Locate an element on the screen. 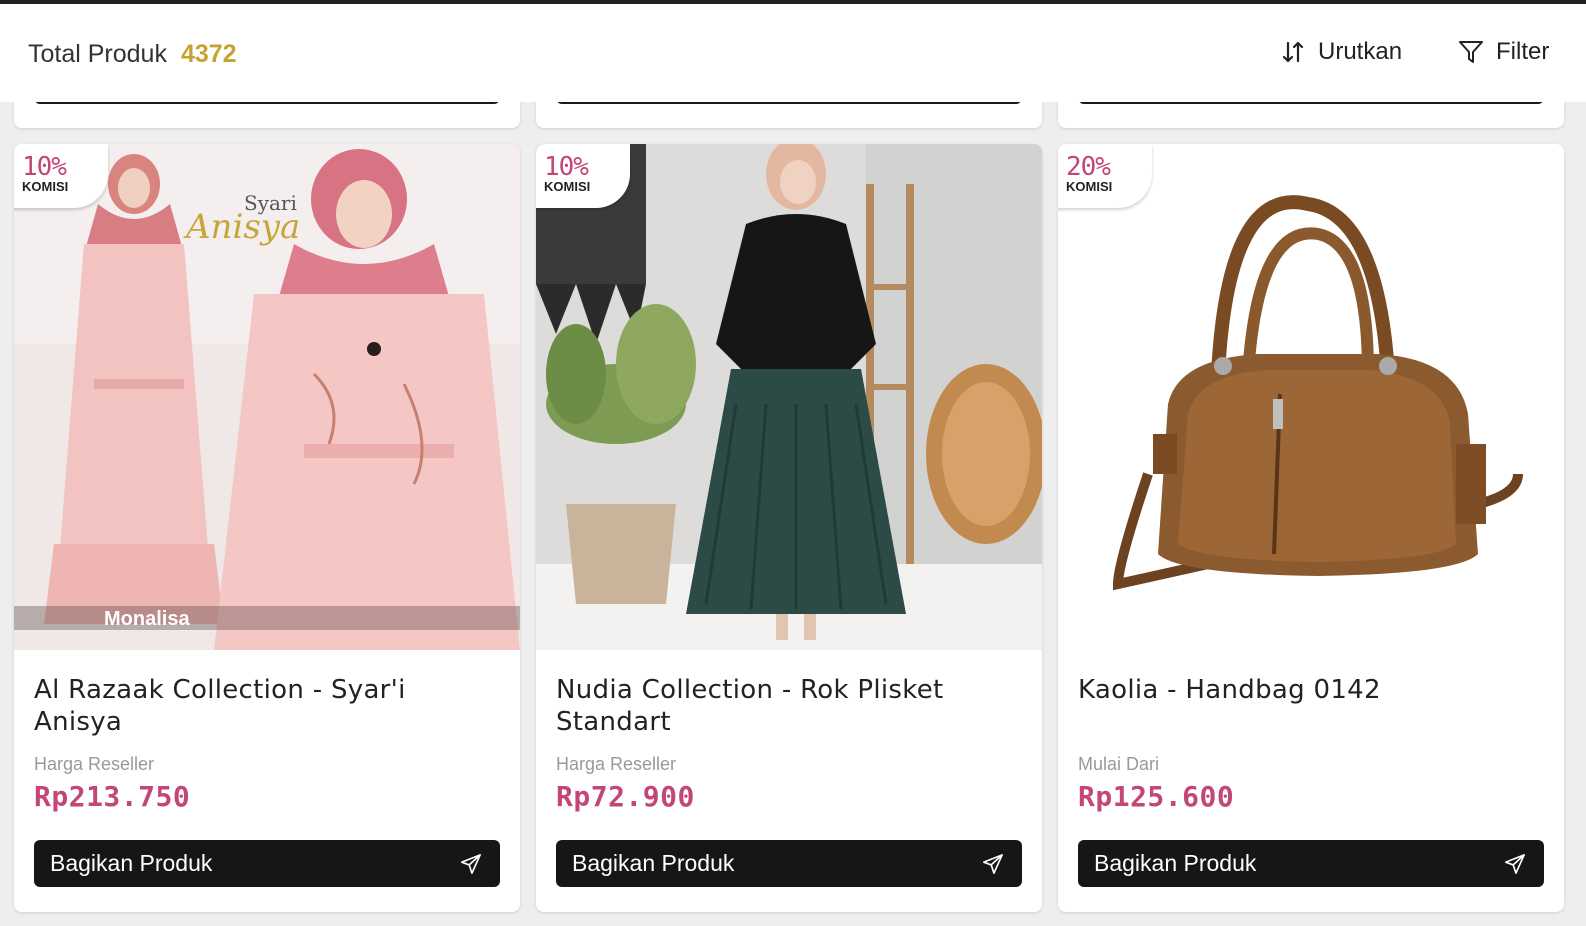 This screenshot has height=926, width=1586. total-products: Total Produk 4372 is located at coordinates (132, 54).